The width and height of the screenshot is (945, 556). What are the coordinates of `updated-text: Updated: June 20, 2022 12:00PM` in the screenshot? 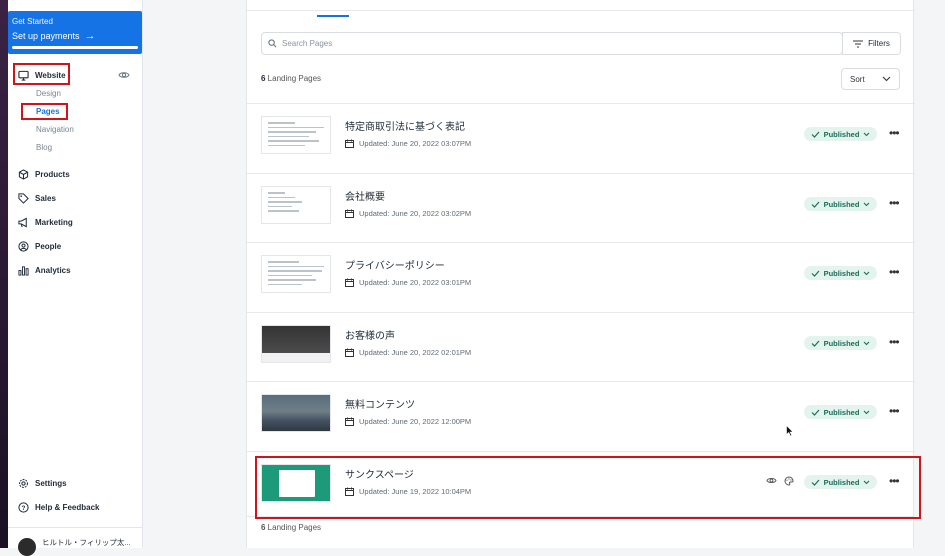 It's located at (415, 421).